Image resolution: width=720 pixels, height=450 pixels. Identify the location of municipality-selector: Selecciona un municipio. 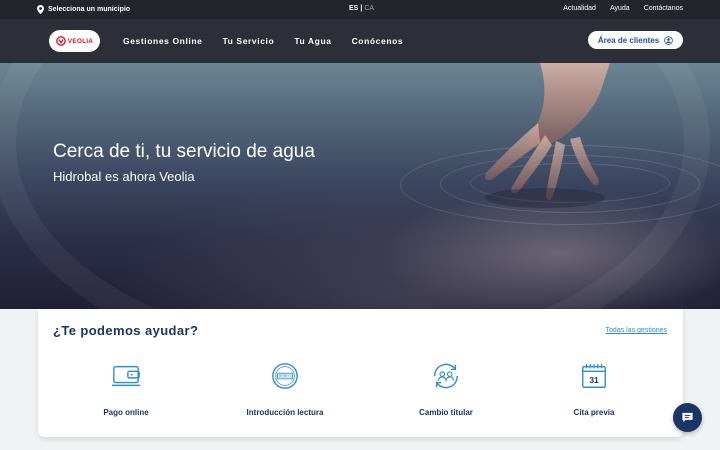
(83, 9).